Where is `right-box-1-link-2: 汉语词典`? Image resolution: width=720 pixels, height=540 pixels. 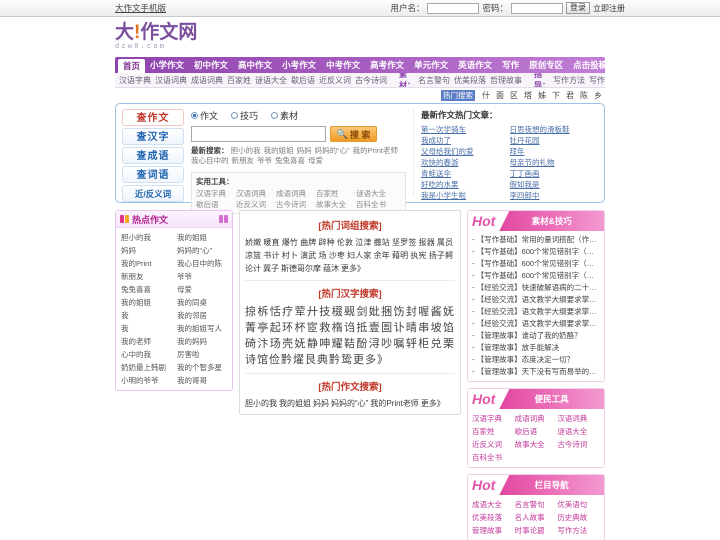
right-box-1-link-2: 汉语词典 is located at coordinates (578, 418).